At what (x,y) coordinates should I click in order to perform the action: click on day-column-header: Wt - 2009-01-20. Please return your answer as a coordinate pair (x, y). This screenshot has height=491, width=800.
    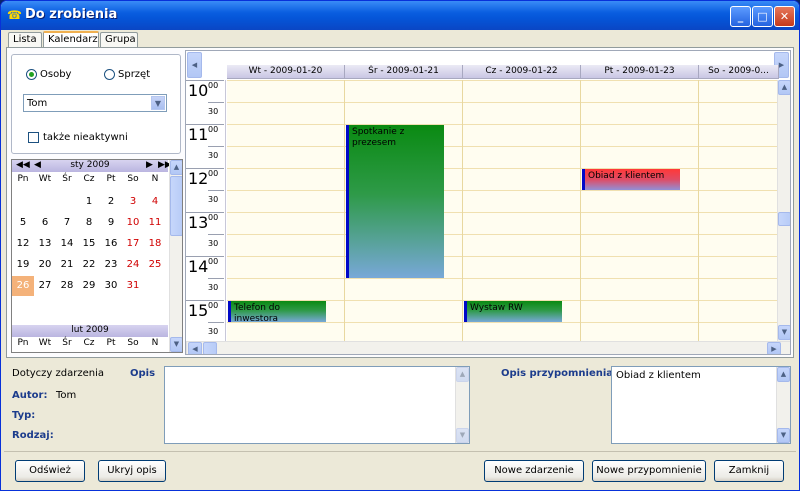
    Looking at the image, I should click on (286, 72).